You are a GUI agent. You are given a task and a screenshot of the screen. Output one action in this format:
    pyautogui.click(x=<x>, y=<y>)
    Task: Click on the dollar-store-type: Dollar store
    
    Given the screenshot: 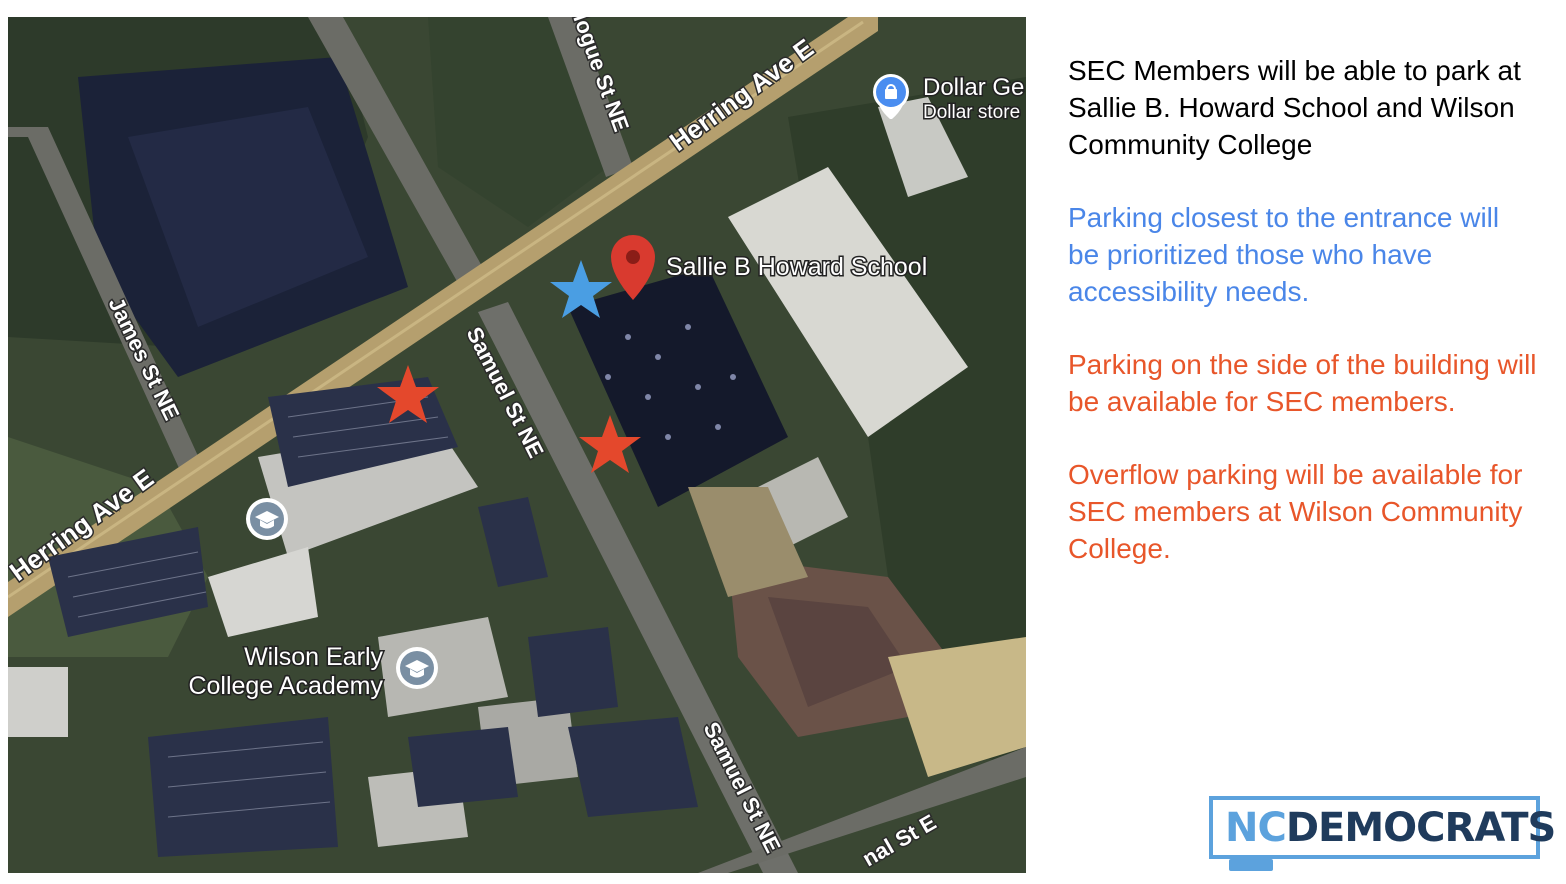 What is the action you would take?
    pyautogui.click(x=971, y=112)
    